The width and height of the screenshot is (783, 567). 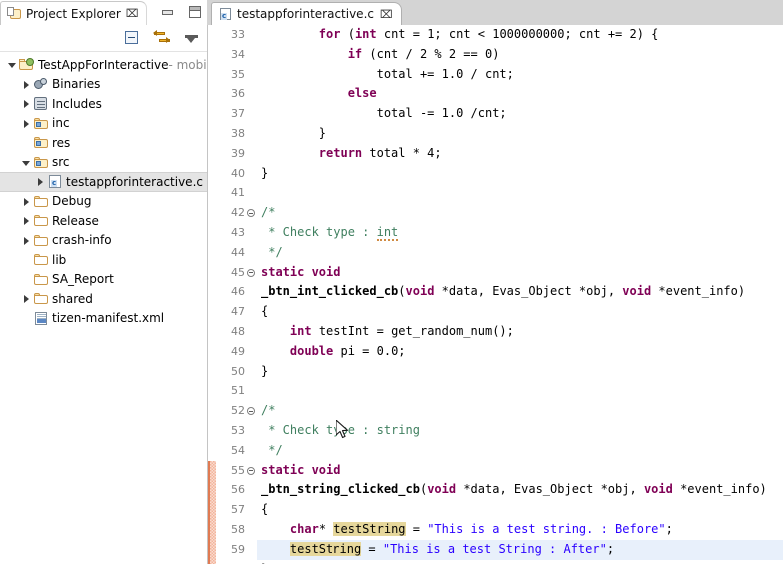 What do you see at coordinates (520, 94) in the screenshot?
I see `code-text: else` at bounding box center [520, 94].